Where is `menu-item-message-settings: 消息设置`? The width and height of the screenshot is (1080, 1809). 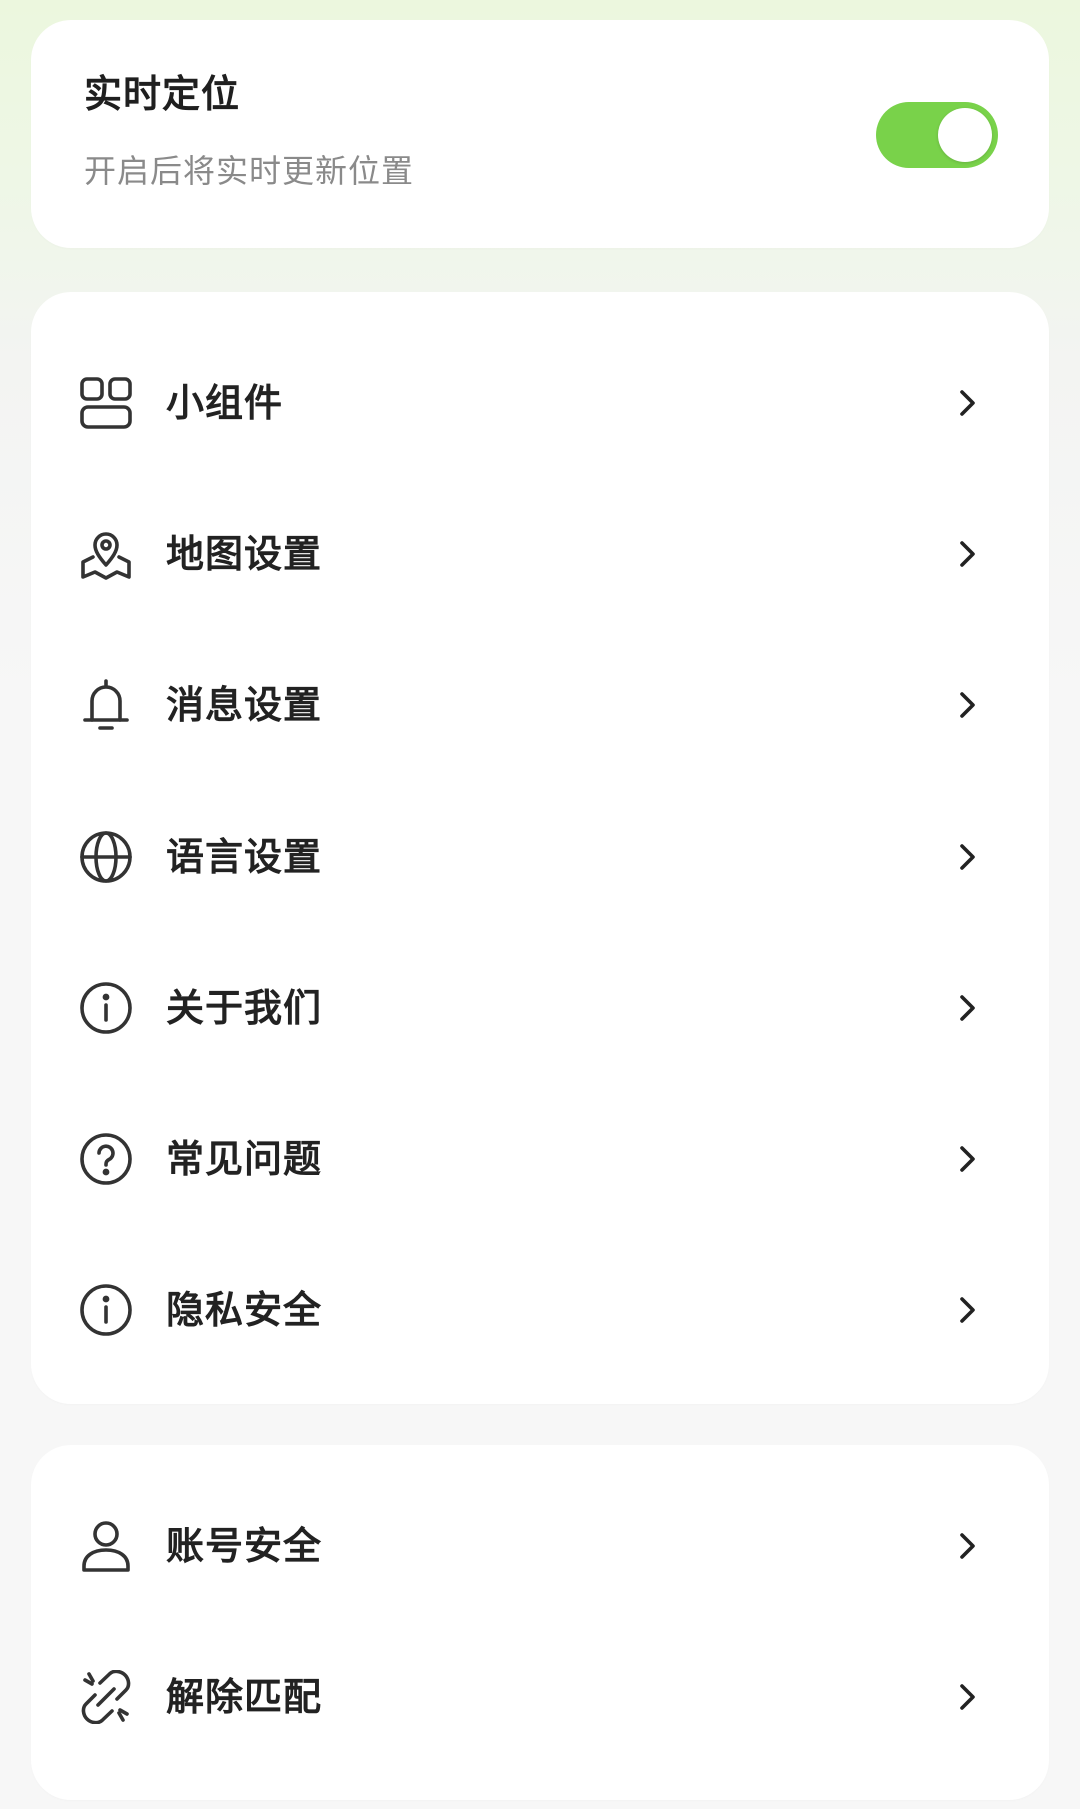
menu-item-message-settings: 消息设置 is located at coordinates (540, 705).